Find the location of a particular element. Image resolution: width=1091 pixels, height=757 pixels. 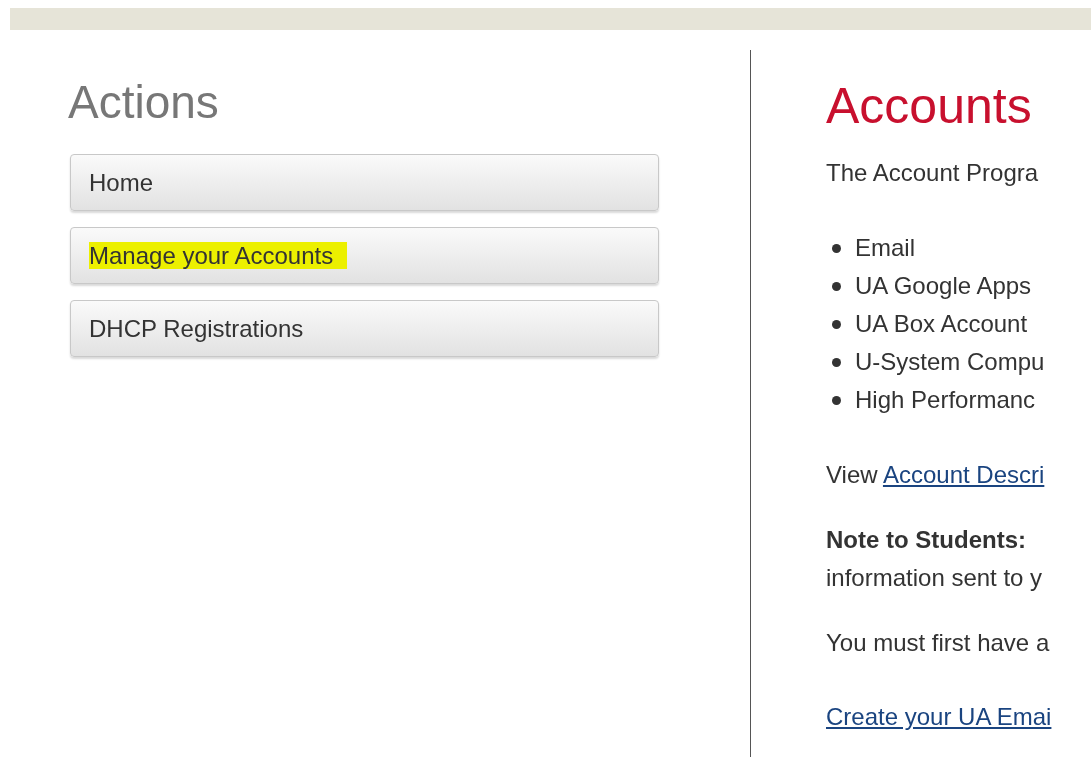

view-text: View is located at coordinates (852, 474).